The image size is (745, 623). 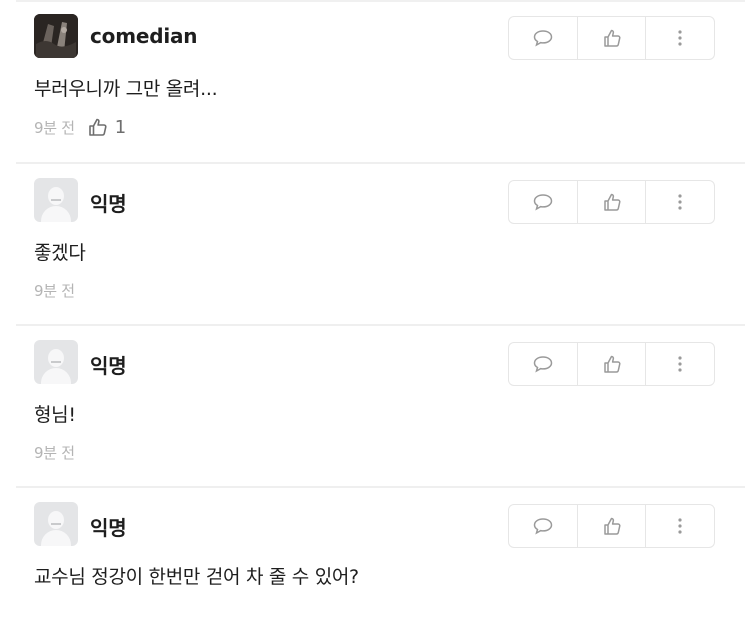 I want to click on like-count: 1, so click(x=106, y=127).